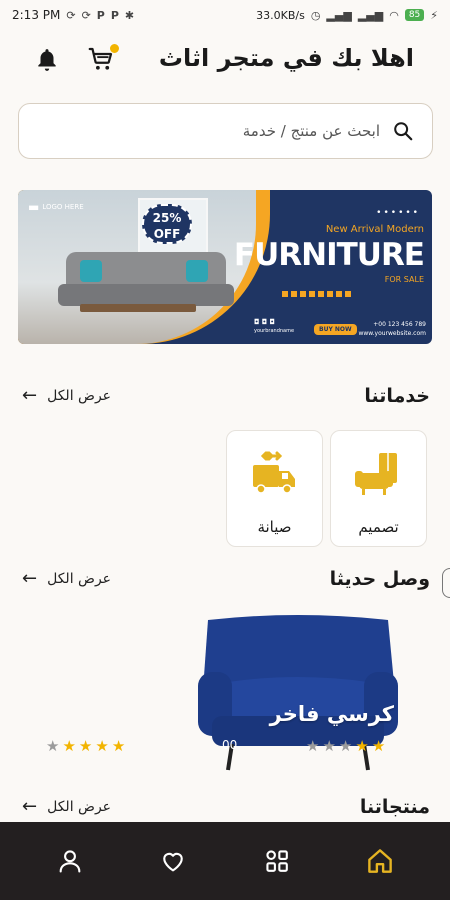  What do you see at coordinates (265, 322) in the screenshot?
I see `social-icons: ◘ ◘ ◘` at bounding box center [265, 322].